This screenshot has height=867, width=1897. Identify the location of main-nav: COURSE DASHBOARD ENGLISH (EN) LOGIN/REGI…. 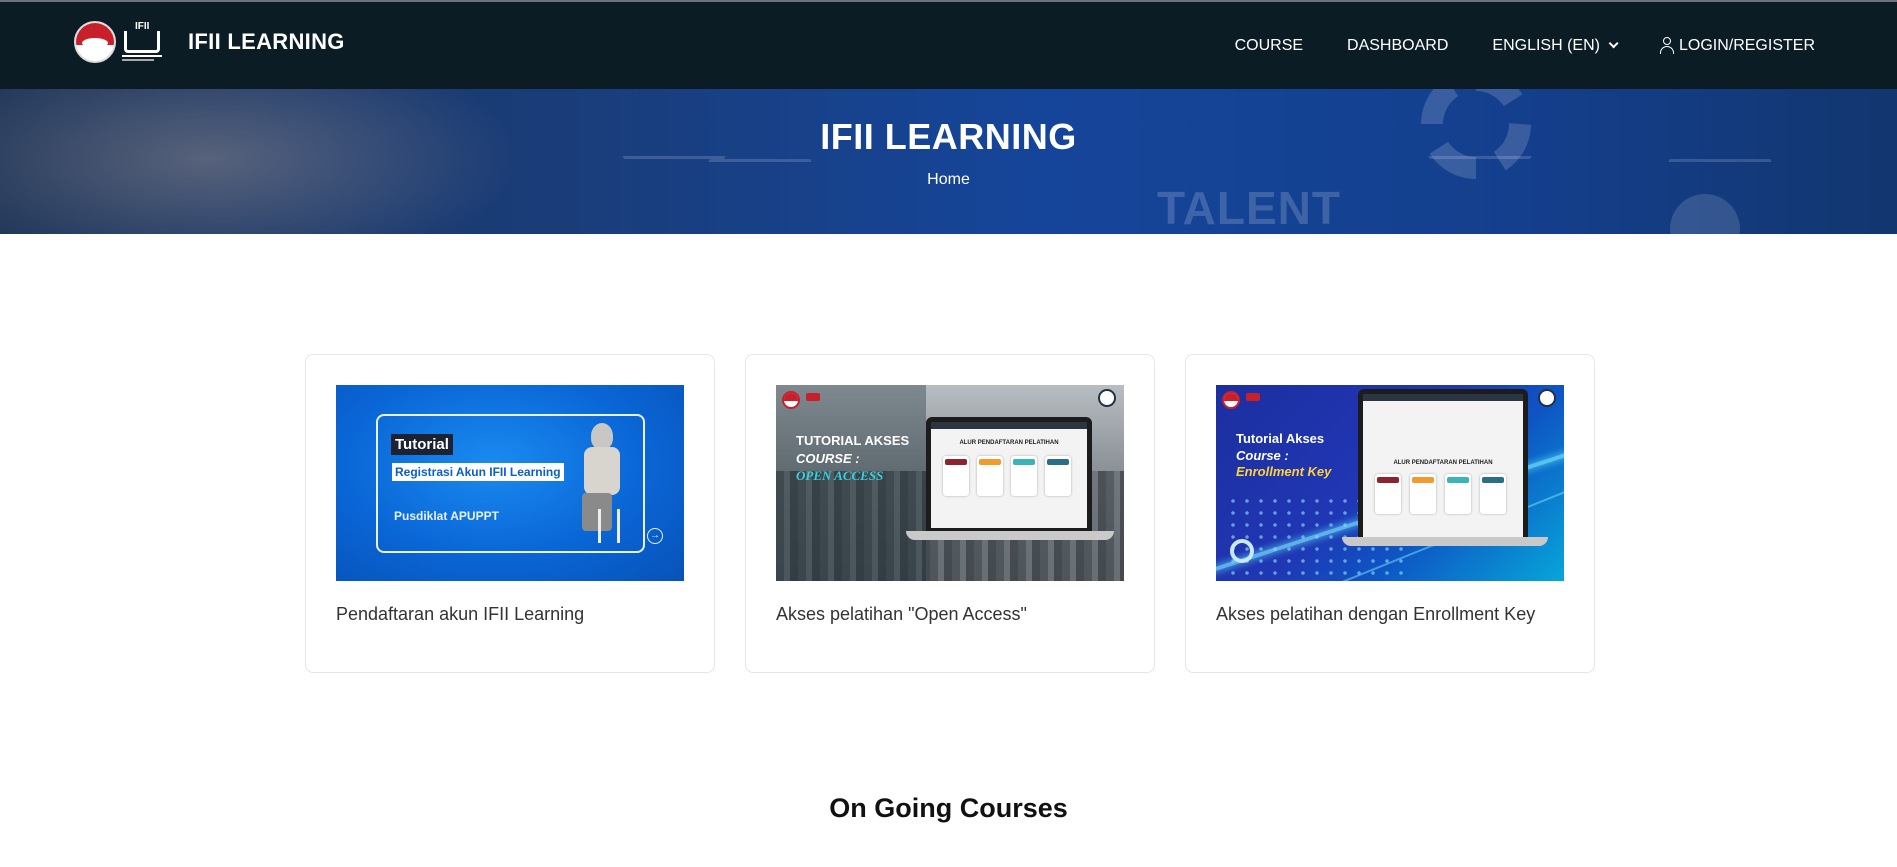
(1503, 45).